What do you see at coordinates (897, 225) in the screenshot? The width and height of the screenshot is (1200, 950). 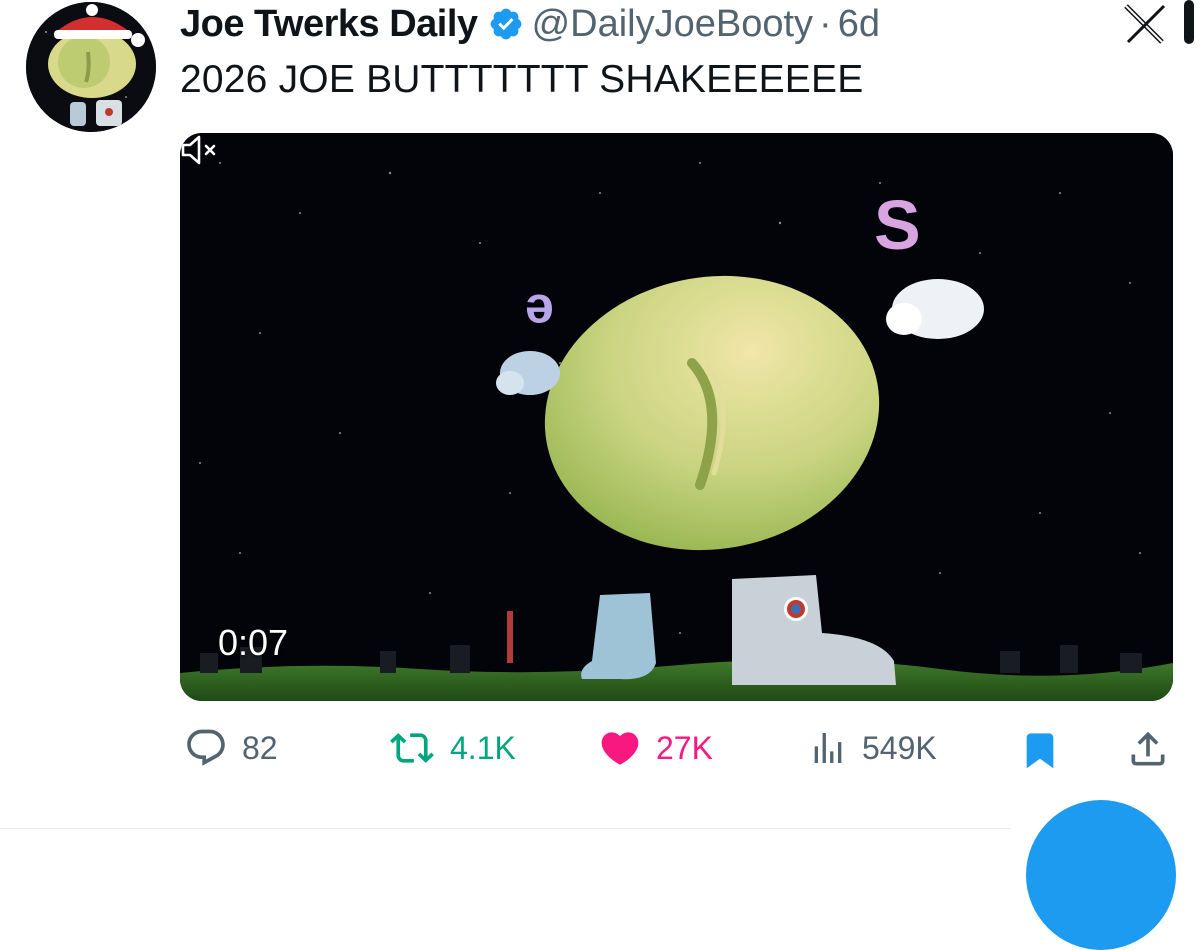 I see `svg-text: S` at bounding box center [897, 225].